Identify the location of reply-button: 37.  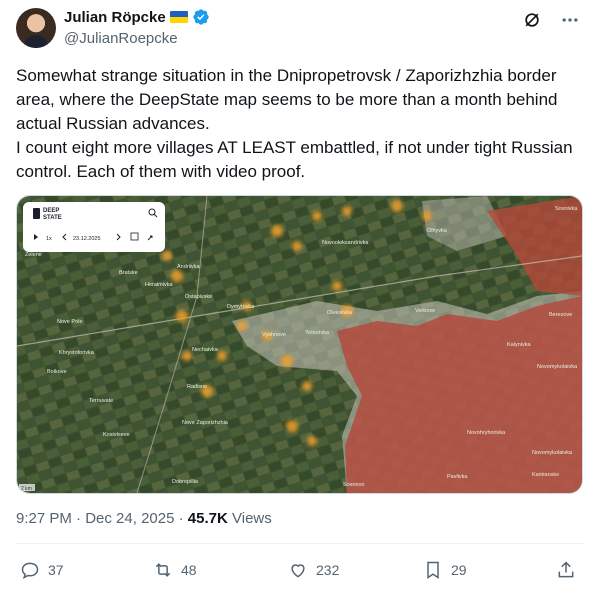
(42, 570).